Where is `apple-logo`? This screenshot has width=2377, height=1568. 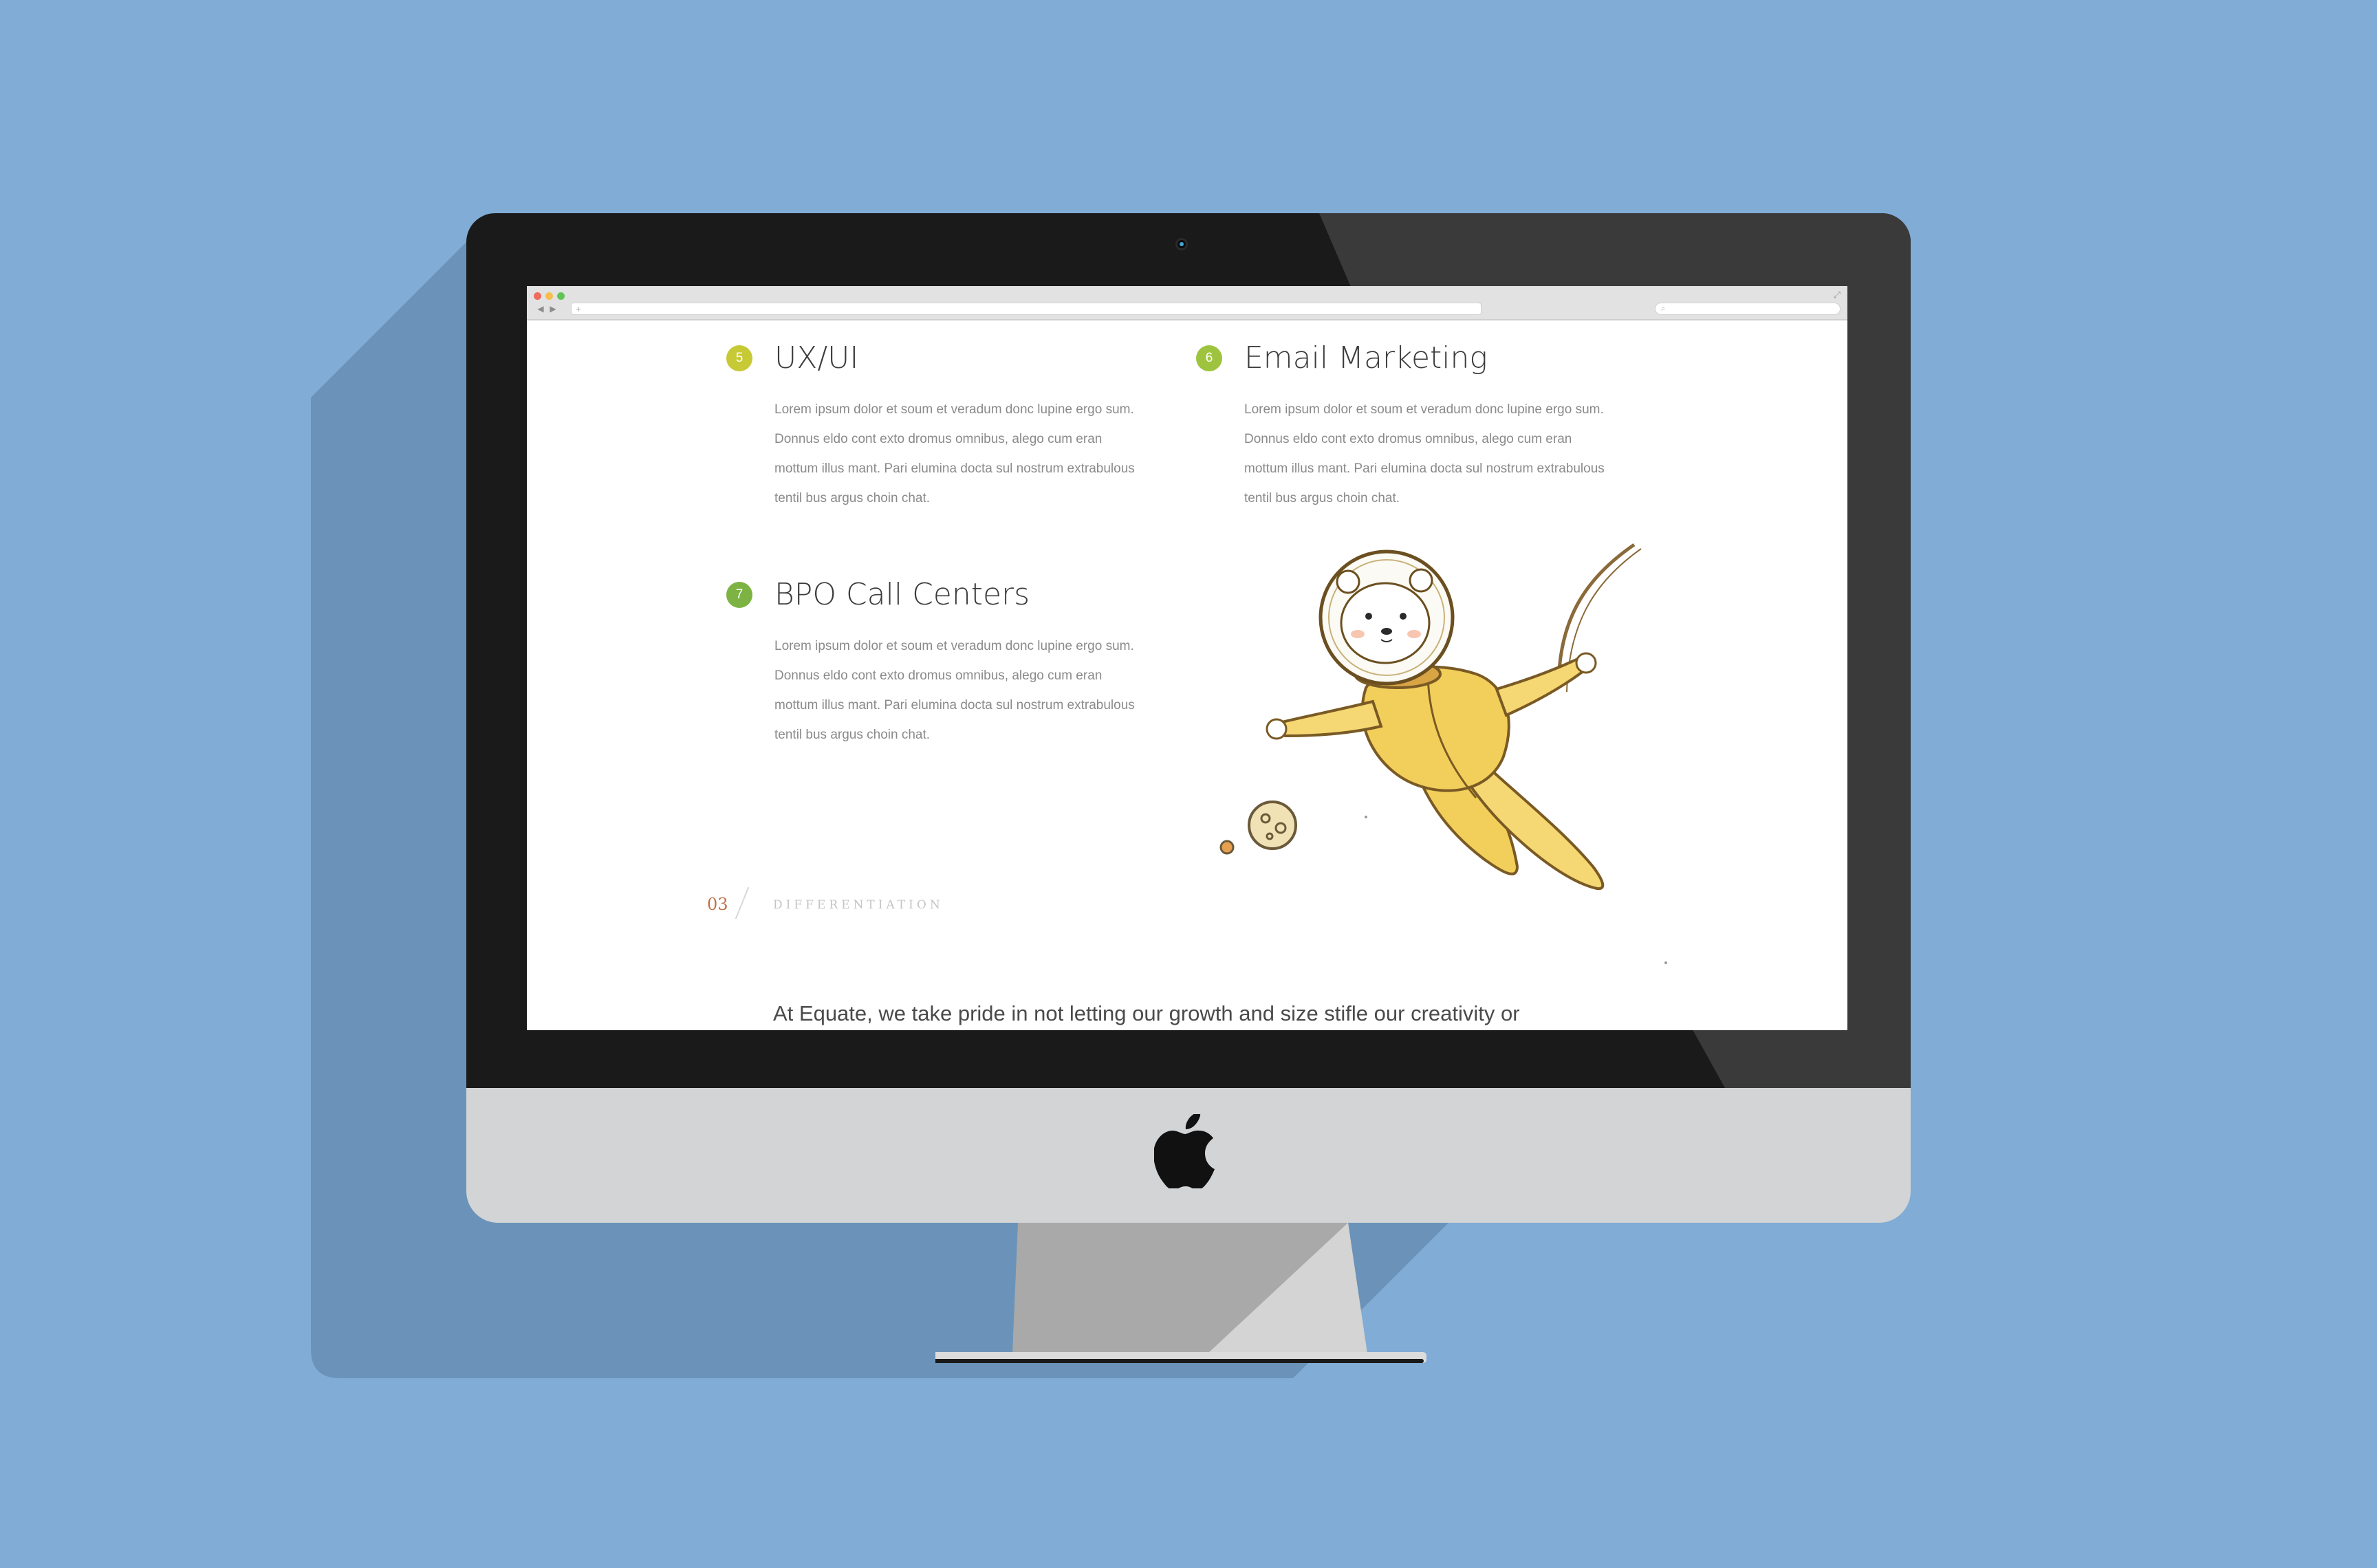 apple-logo is located at coordinates (1185, 1151).